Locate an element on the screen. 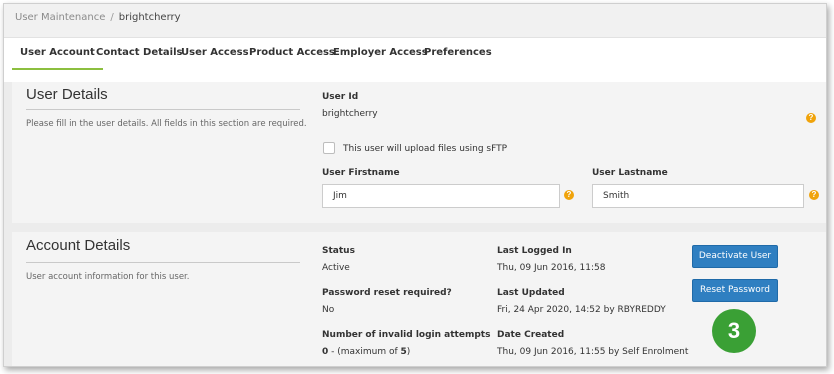 The height and width of the screenshot is (374, 834). user-details-divider is located at coordinates (163, 109).